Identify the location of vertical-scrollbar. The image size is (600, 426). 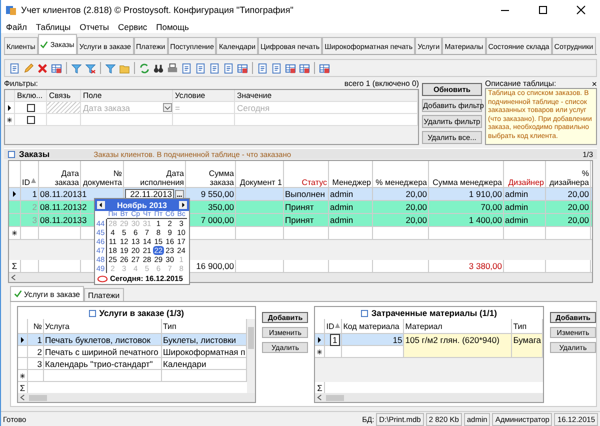
(251, 356).